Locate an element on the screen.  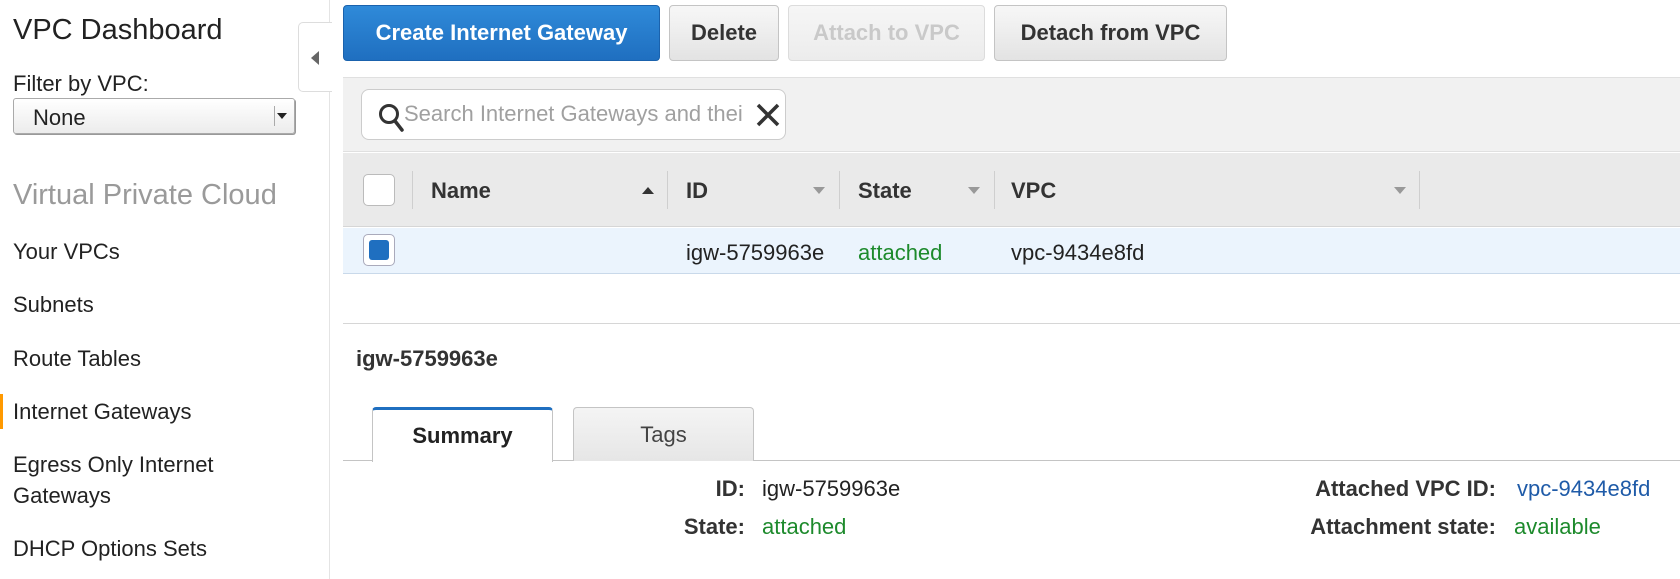
column-header-name: Name is located at coordinates (461, 191).